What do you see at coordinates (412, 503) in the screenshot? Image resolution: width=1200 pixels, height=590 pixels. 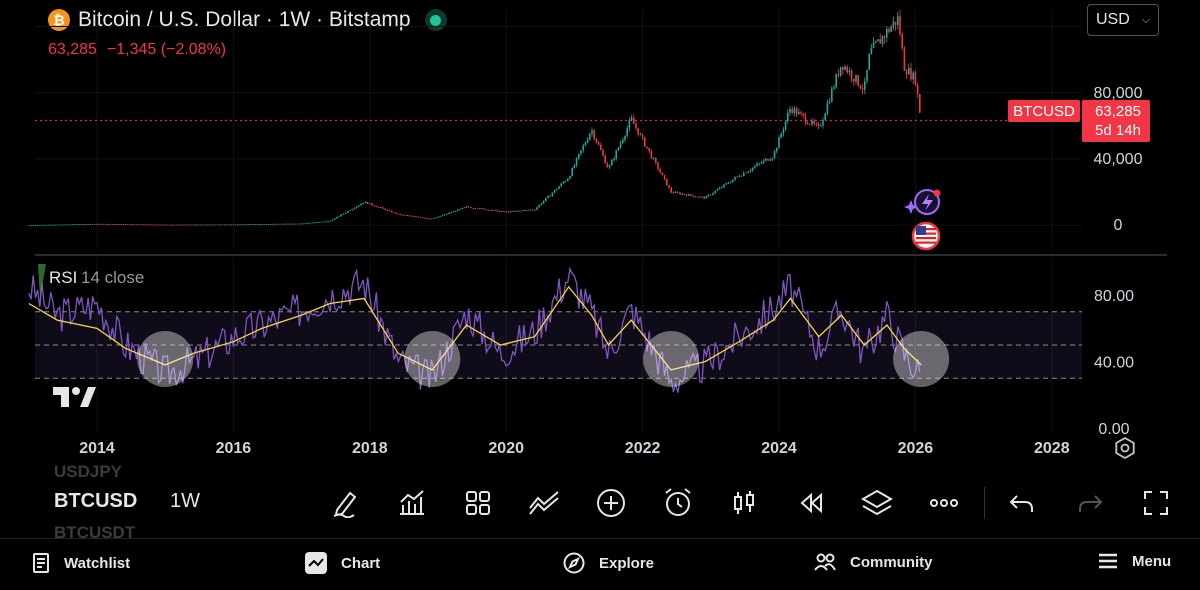 I see `indicators-icon` at bounding box center [412, 503].